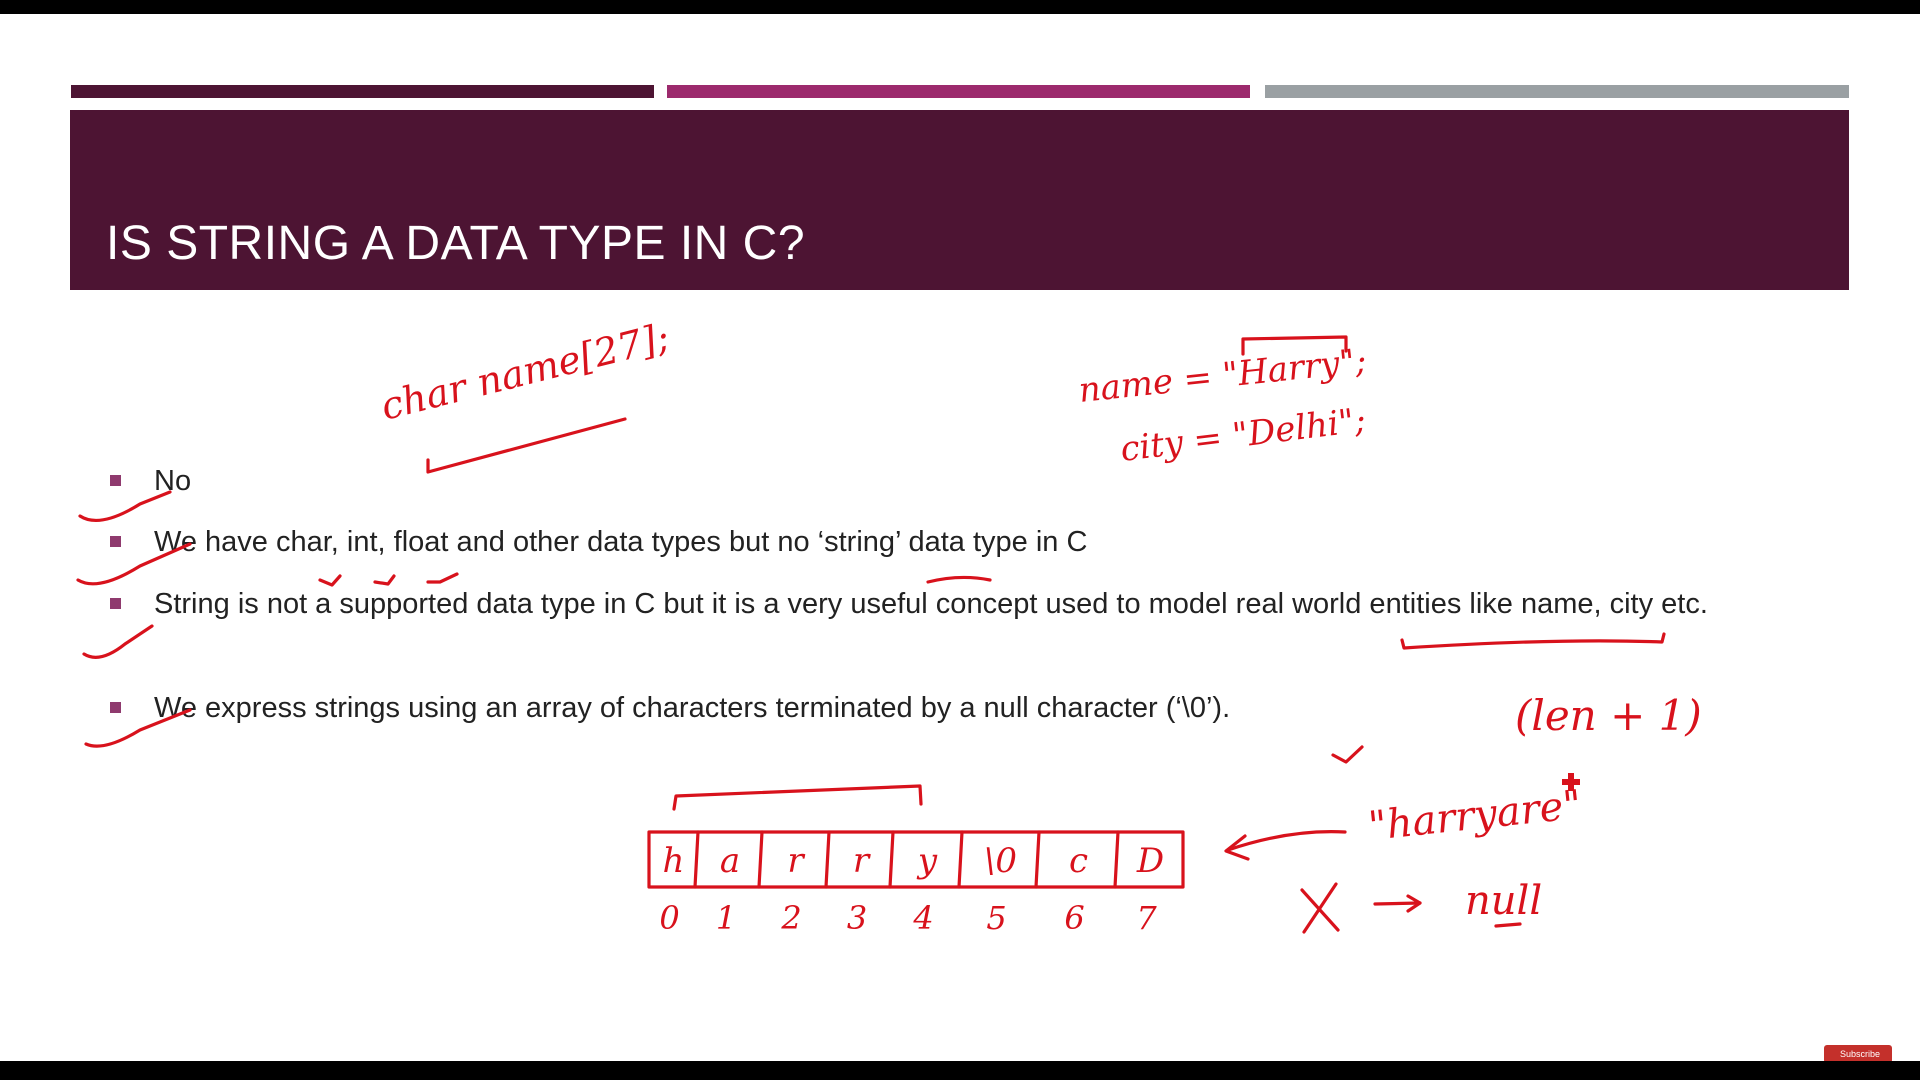  What do you see at coordinates (1347, 754) in the screenshot?
I see `checkmark-null-char` at bounding box center [1347, 754].